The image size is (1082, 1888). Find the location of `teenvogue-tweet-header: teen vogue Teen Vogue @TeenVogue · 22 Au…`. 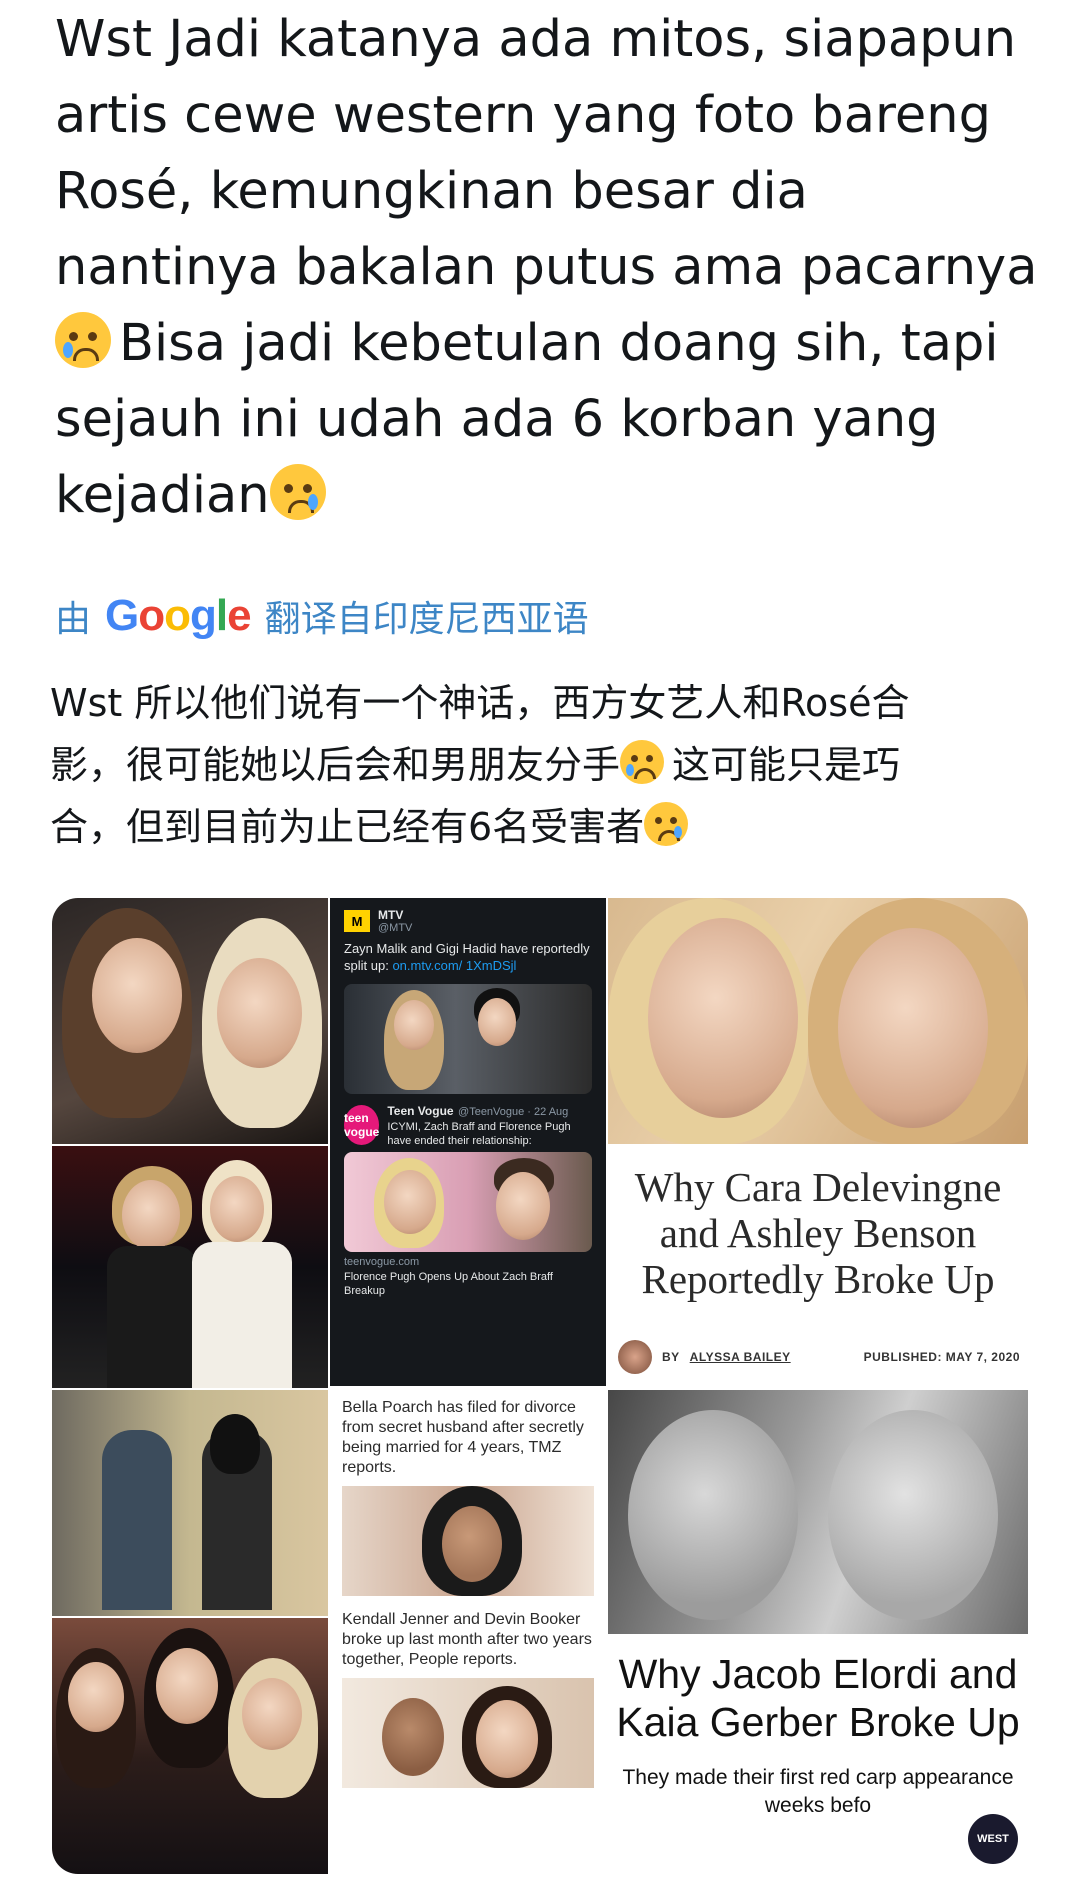

teenvogue-tweet-header: teen vogue Teen Vogue @TeenVogue · 22 Au… is located at coordinates (468, 1123).